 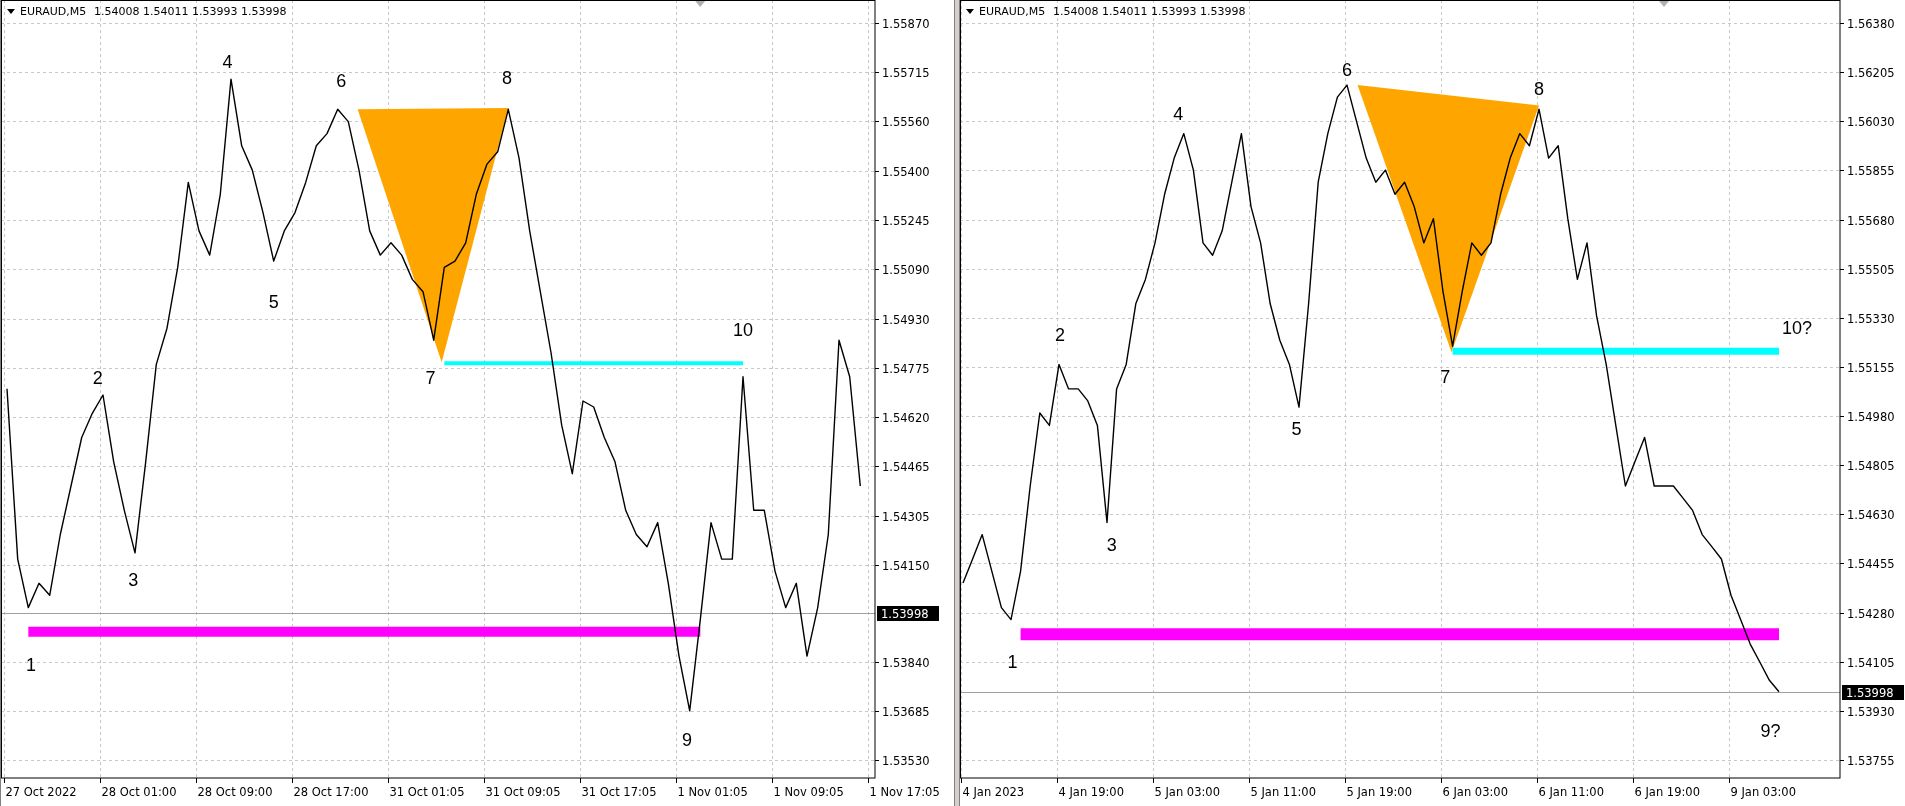 I want to click on price-axis-label: 1.54775, so click(x=906, y=368).